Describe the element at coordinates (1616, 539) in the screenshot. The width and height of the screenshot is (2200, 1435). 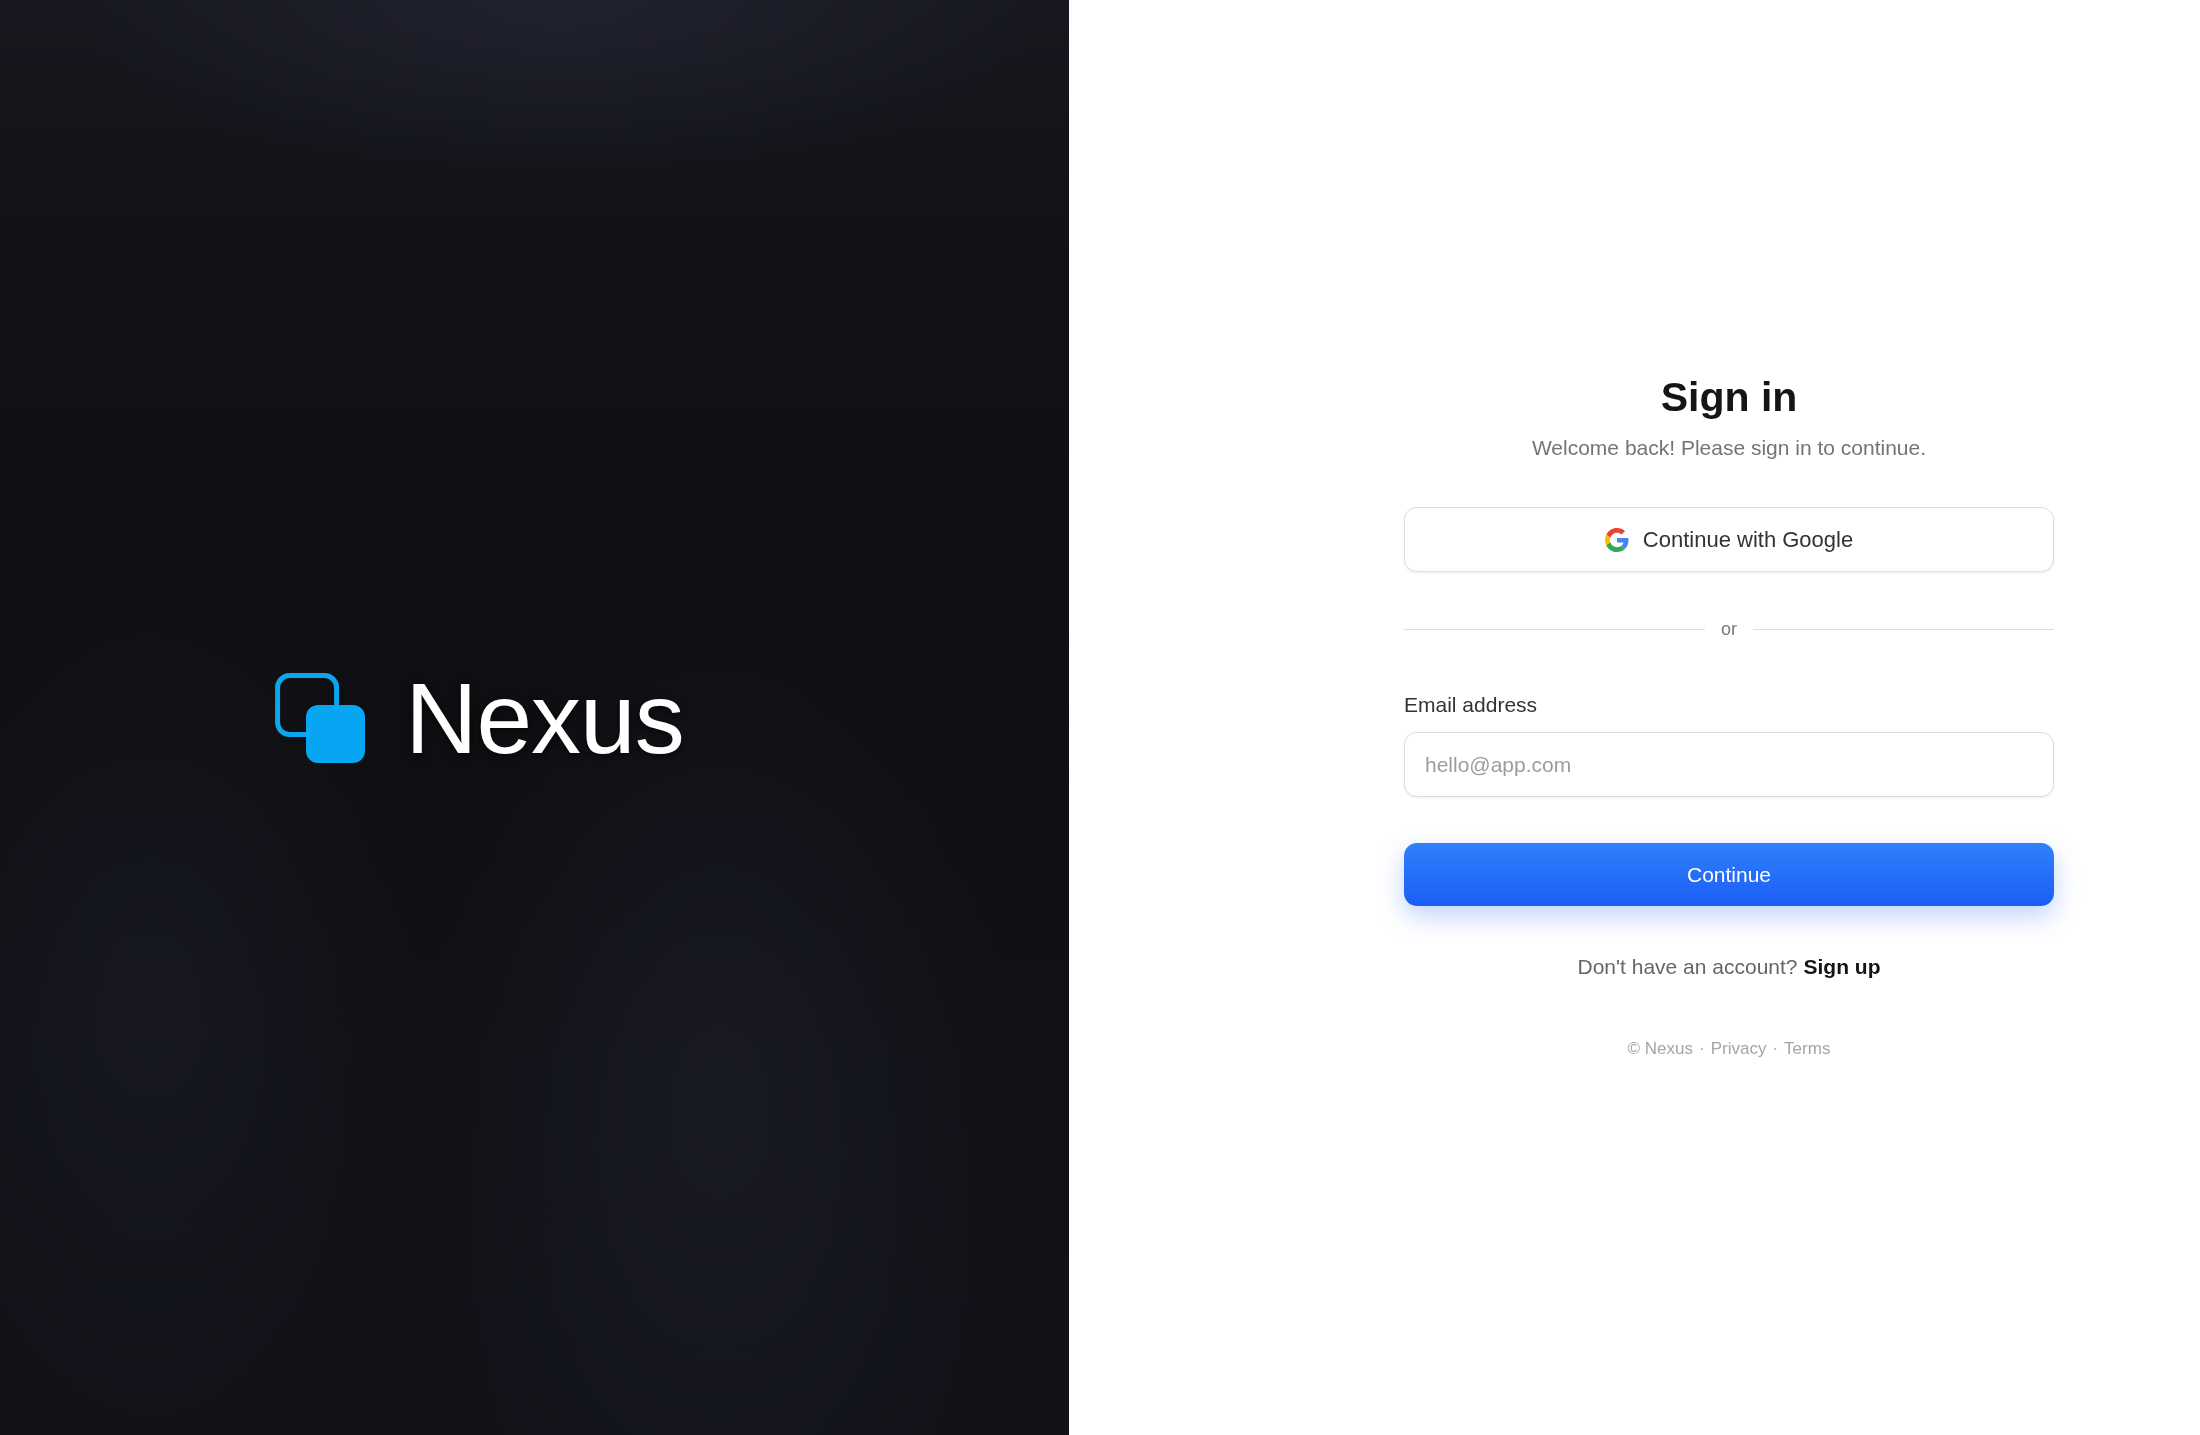
I see `g-logo-icon` at that location.